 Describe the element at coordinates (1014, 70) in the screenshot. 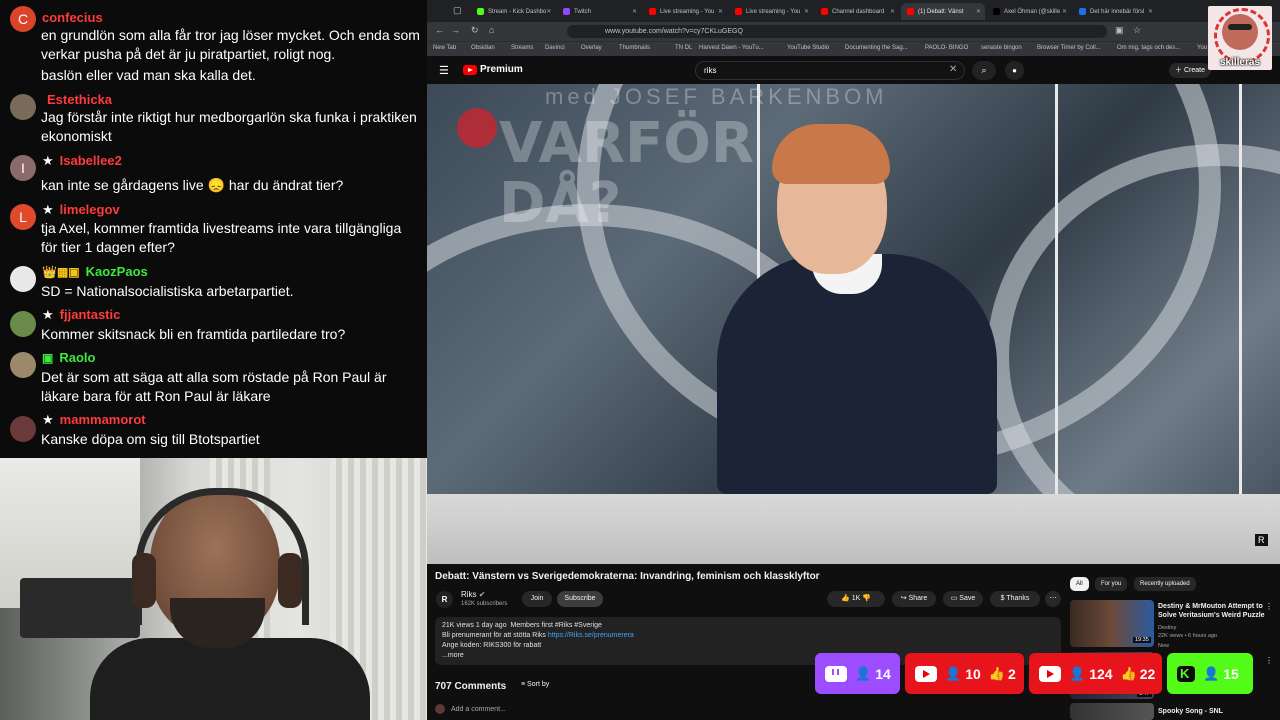

I see `microphone-icon: ●` at that location.